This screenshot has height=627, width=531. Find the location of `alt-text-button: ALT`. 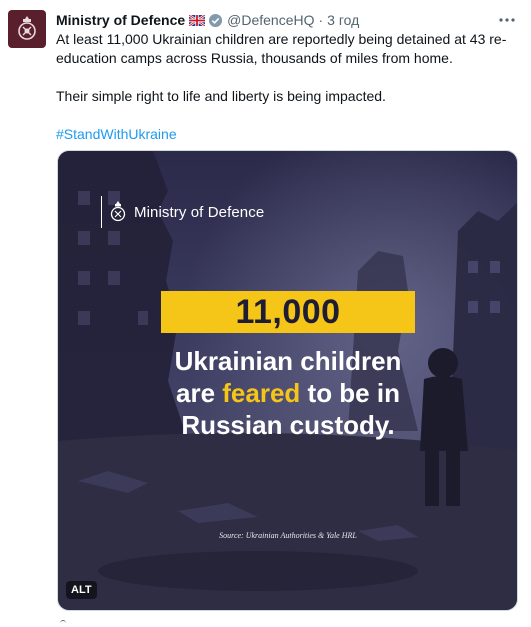

alt-text-button: ALT is located at coordinates (81, 590).